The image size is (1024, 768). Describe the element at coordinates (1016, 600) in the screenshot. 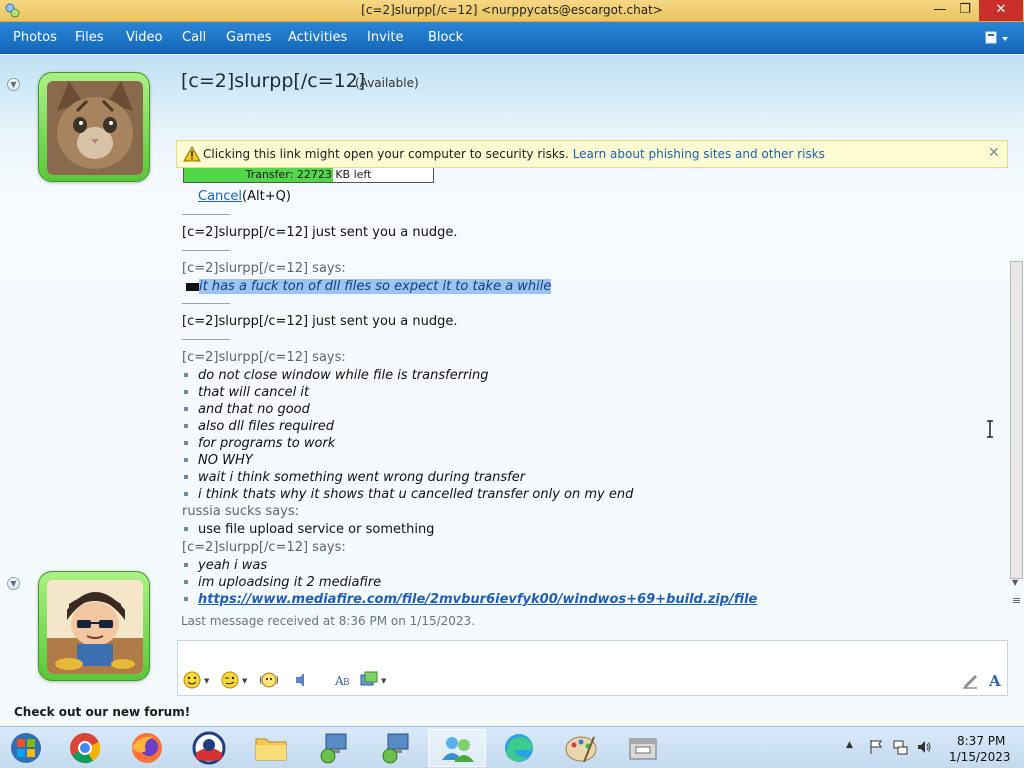

I see `scroll-end-icon: ≡` at that location.